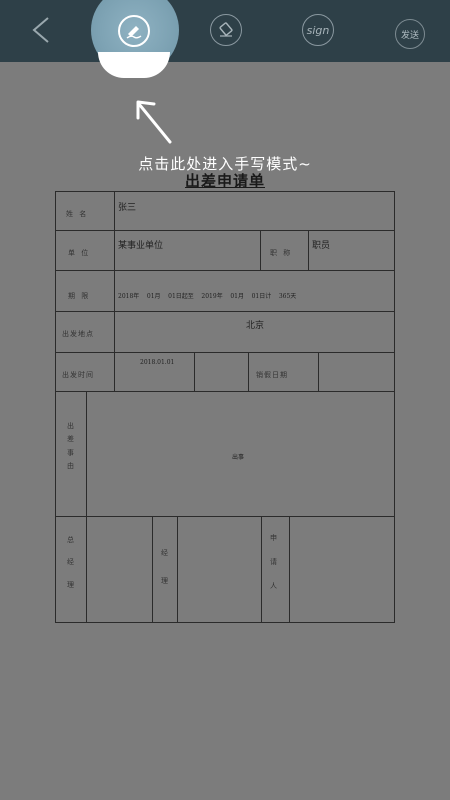  What do you see at coordinates (225, 372) in the screenshot?
I see `form-row-depart-time: 出发时间 2018.01.01 销假日期` at bounding box center [225, 372].